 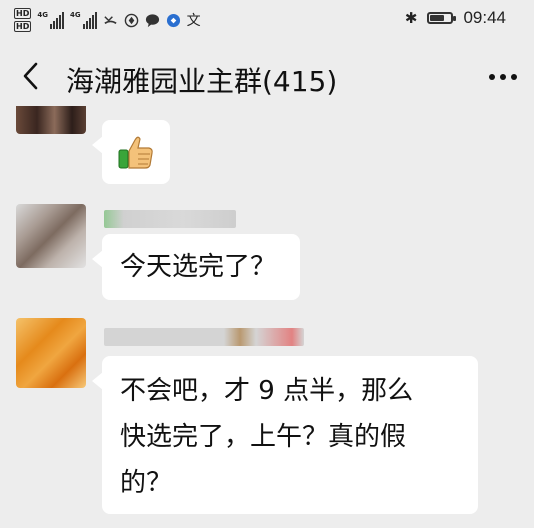 I want to click on chat-title: 海潮雅园业主群(415), so click(x=202, y=81).